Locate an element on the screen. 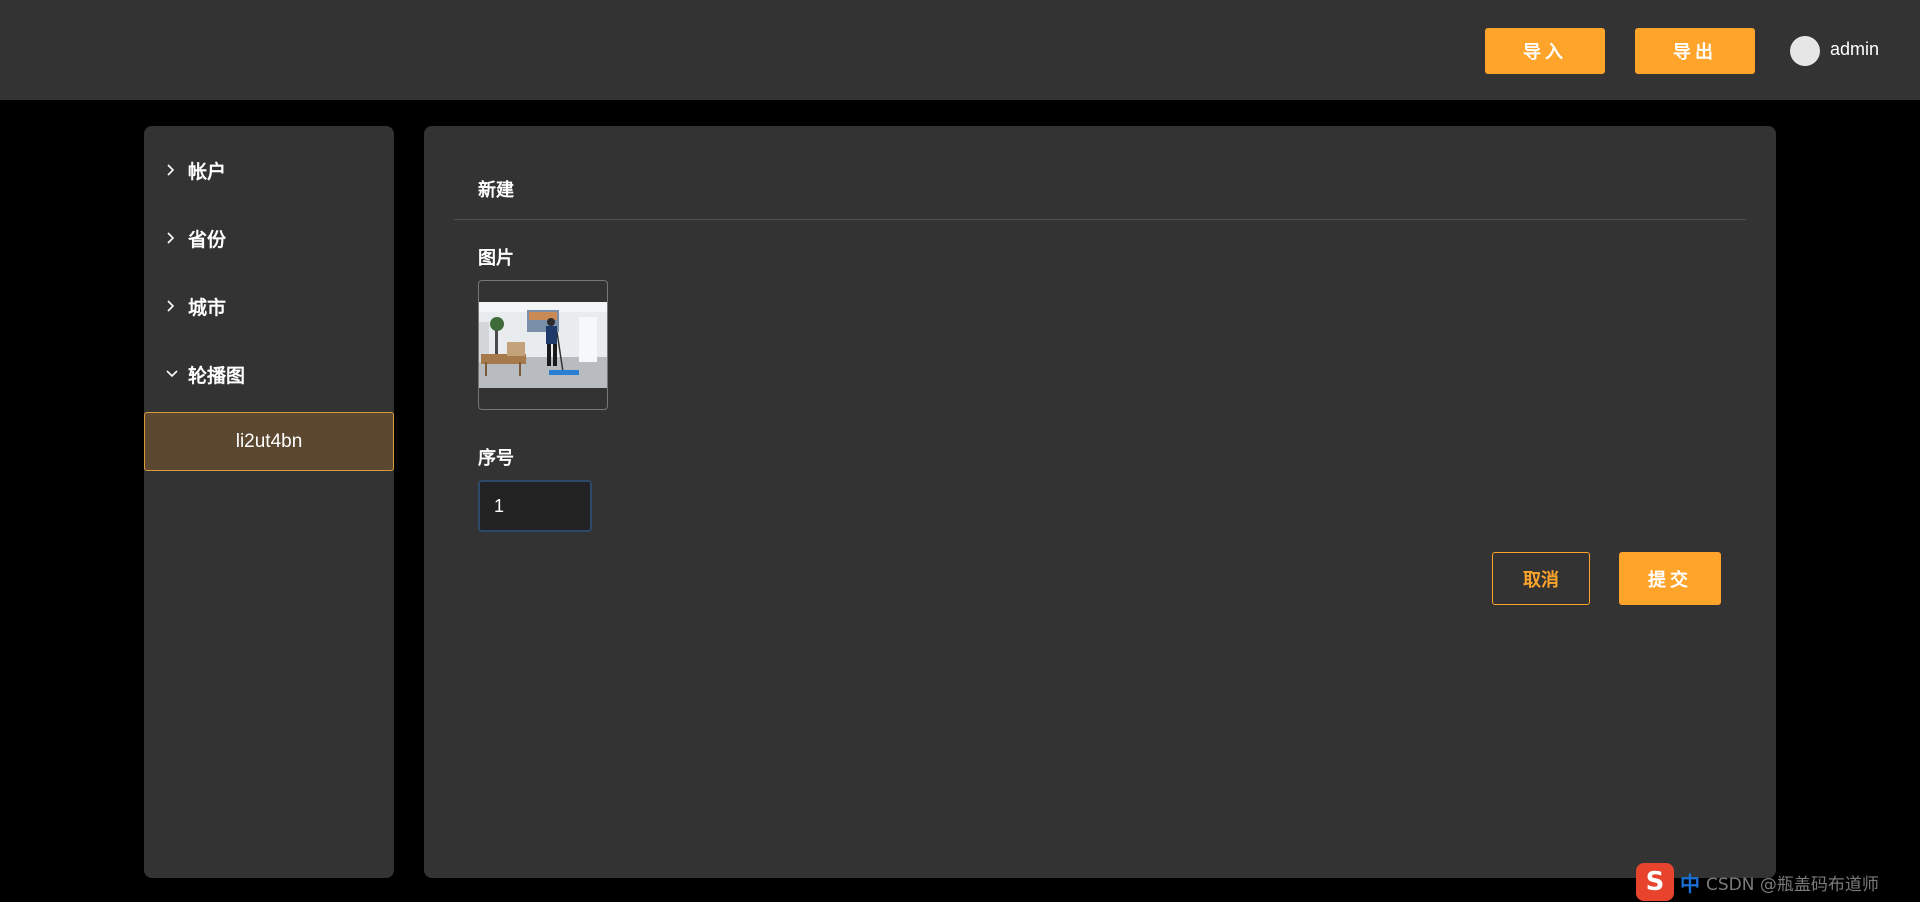  divider is located at coordinates (1100, 219).